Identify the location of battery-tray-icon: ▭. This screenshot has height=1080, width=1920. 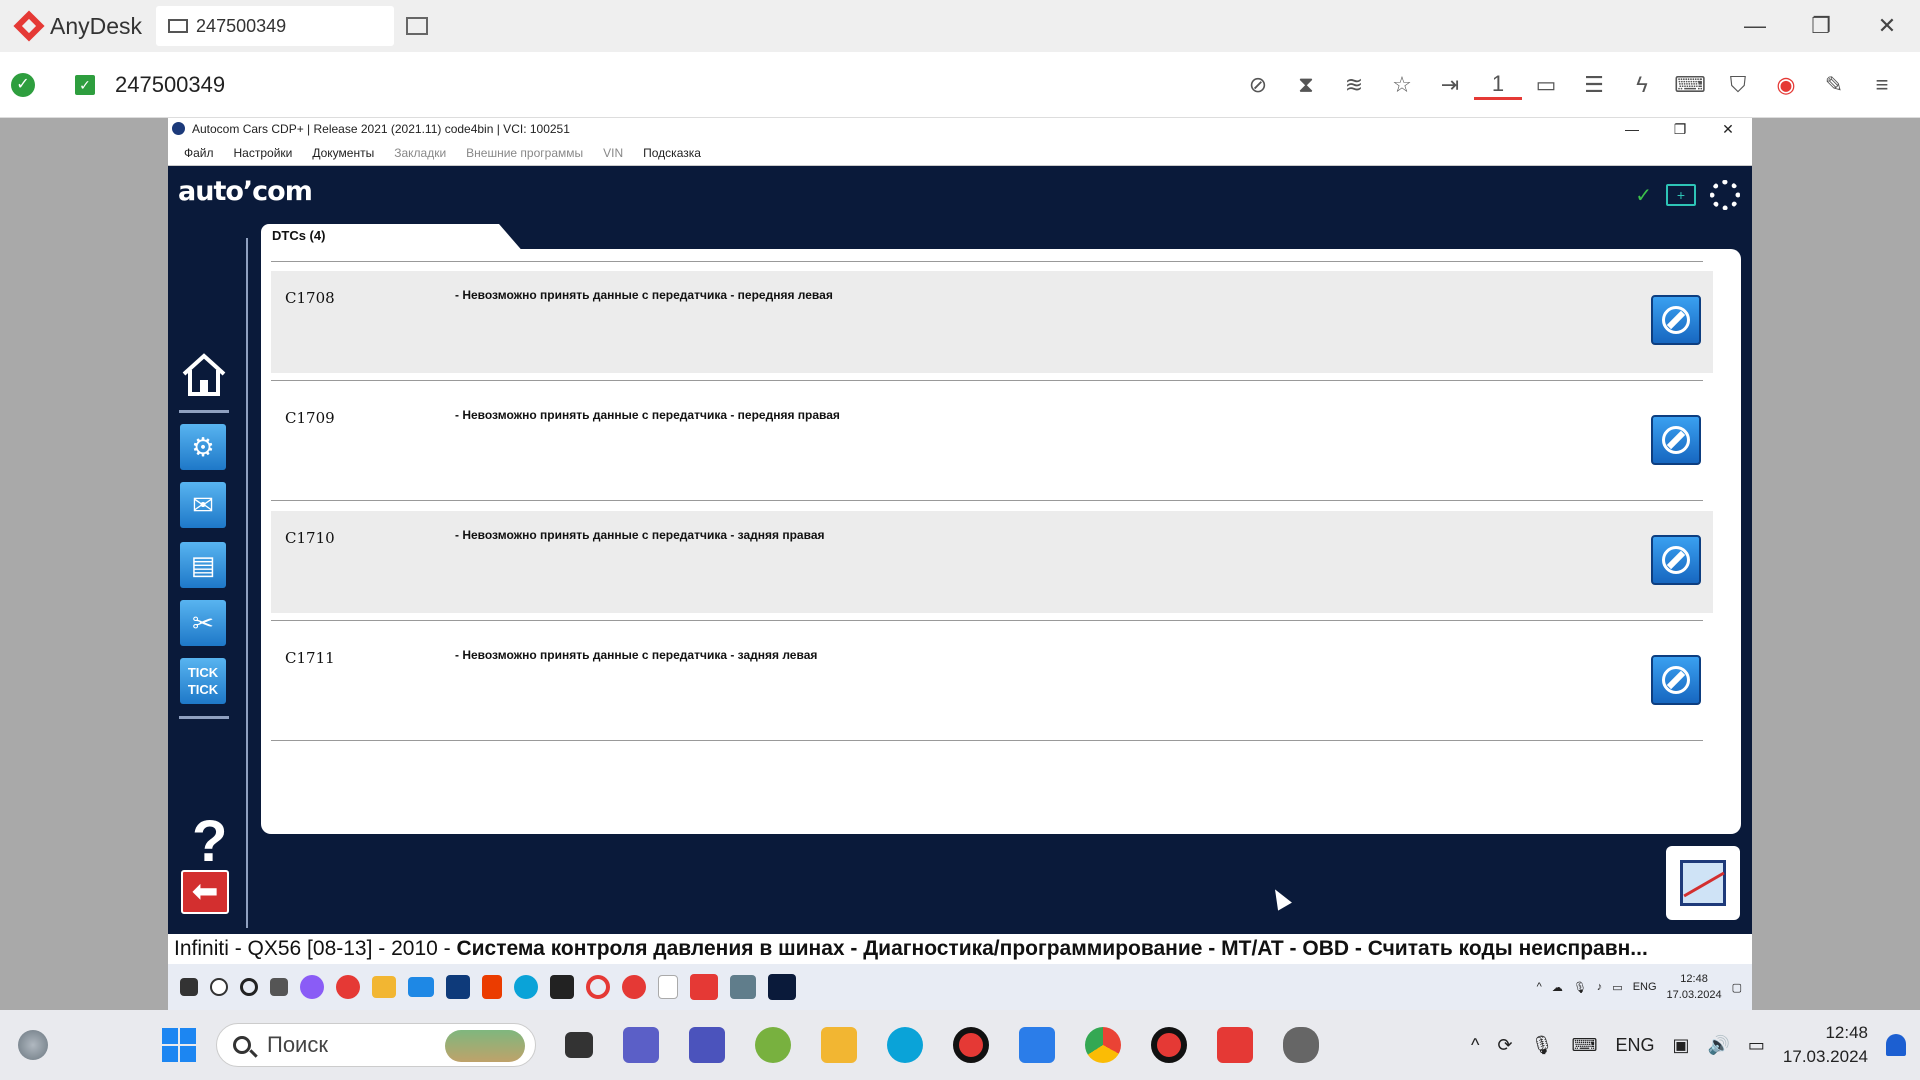
(1756, 1045).